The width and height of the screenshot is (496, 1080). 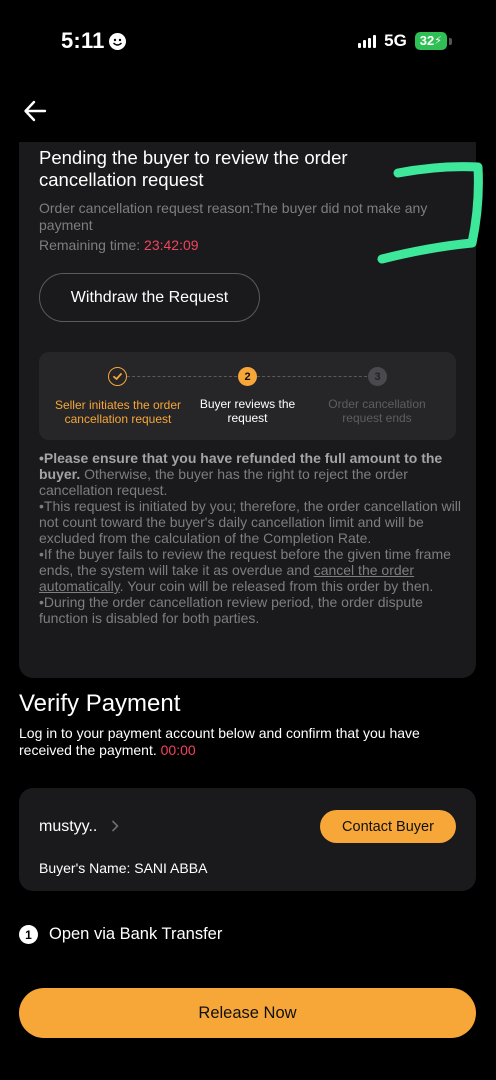 I want to click on emoji-face-icon, so click(x=117, y=41).